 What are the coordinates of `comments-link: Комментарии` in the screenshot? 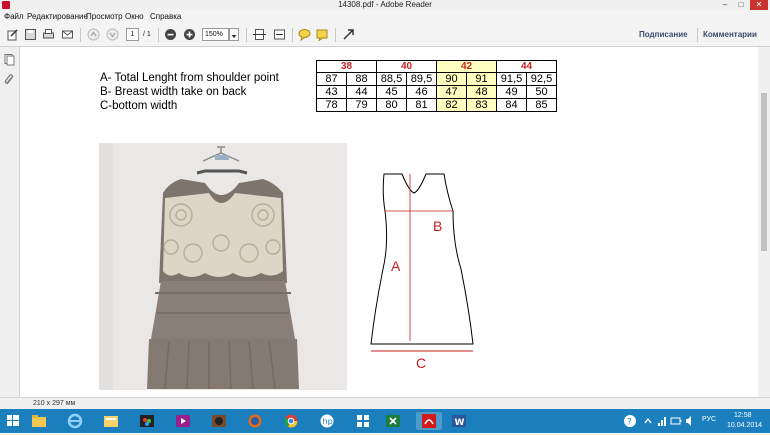 It's located at (730, 34).